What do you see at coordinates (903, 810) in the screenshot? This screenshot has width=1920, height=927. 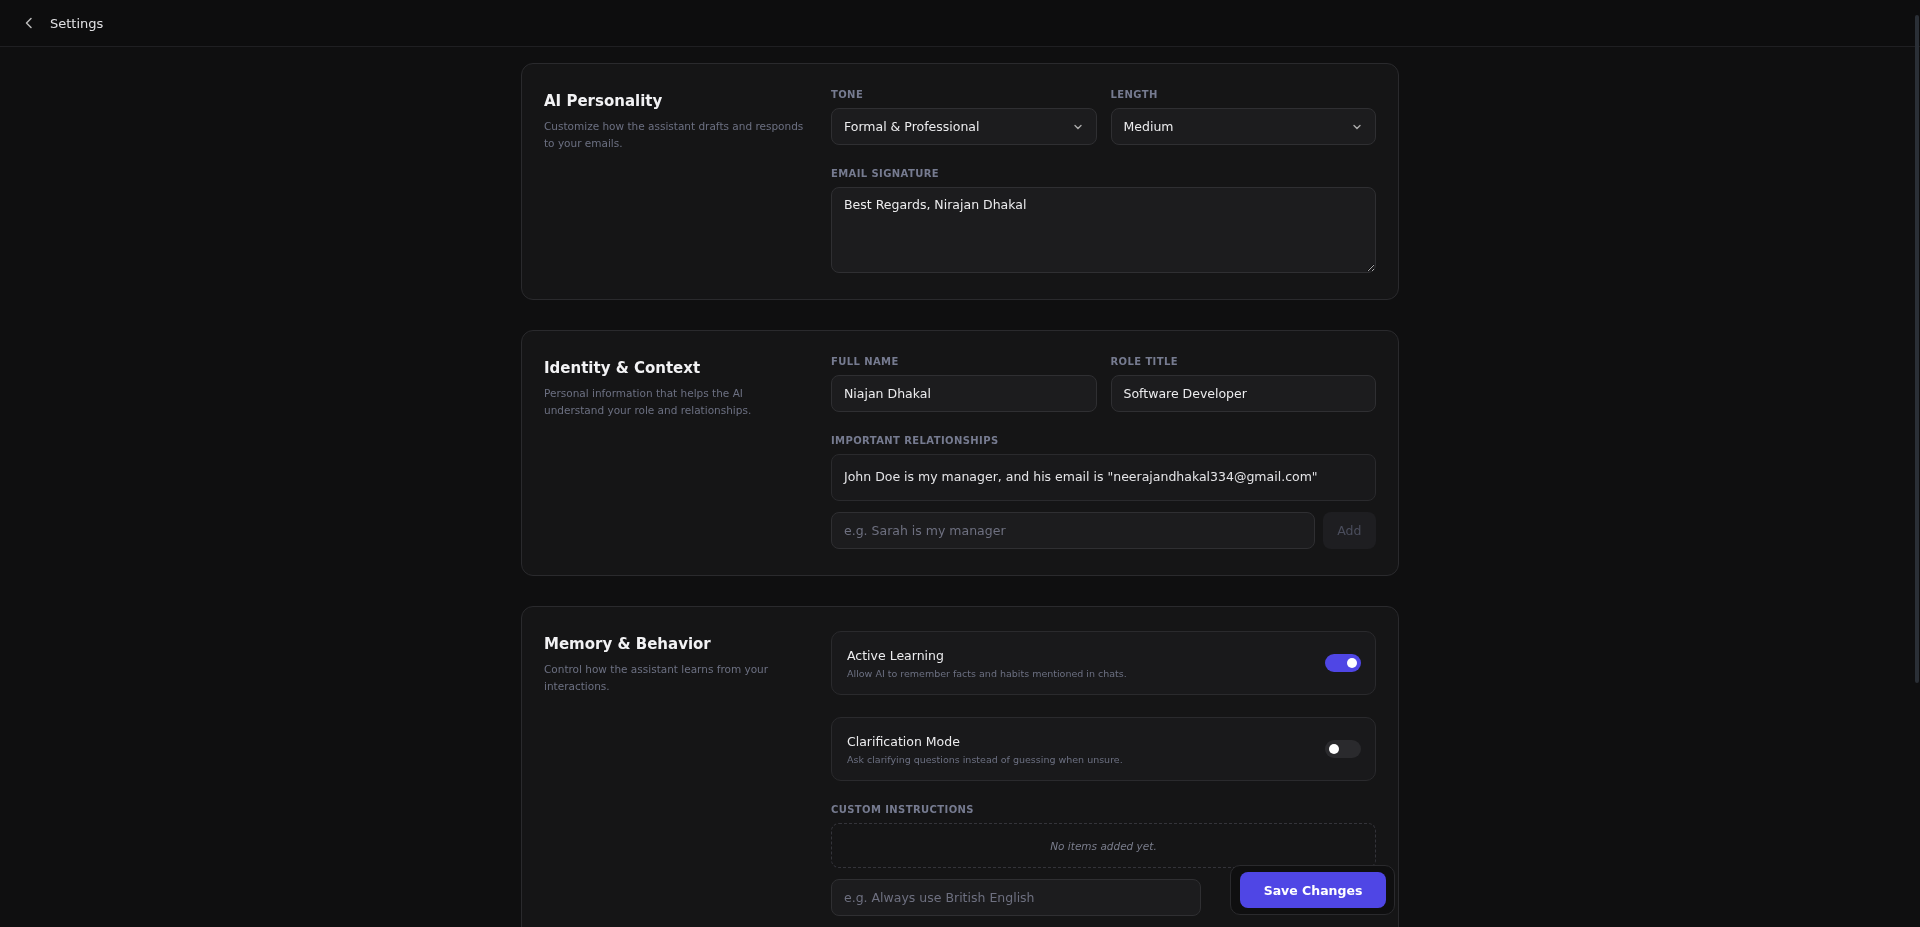 I see `field-label: CUSTOM INSTRUCTIONS` at bounding box center [903, 810].